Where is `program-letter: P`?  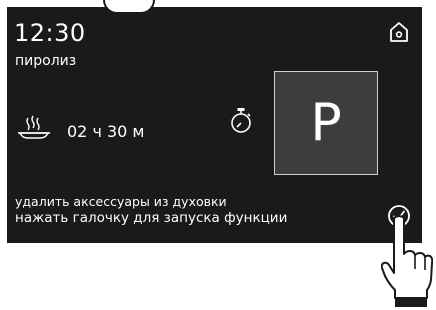 program-letter: P is located at coordinates (326, 123).